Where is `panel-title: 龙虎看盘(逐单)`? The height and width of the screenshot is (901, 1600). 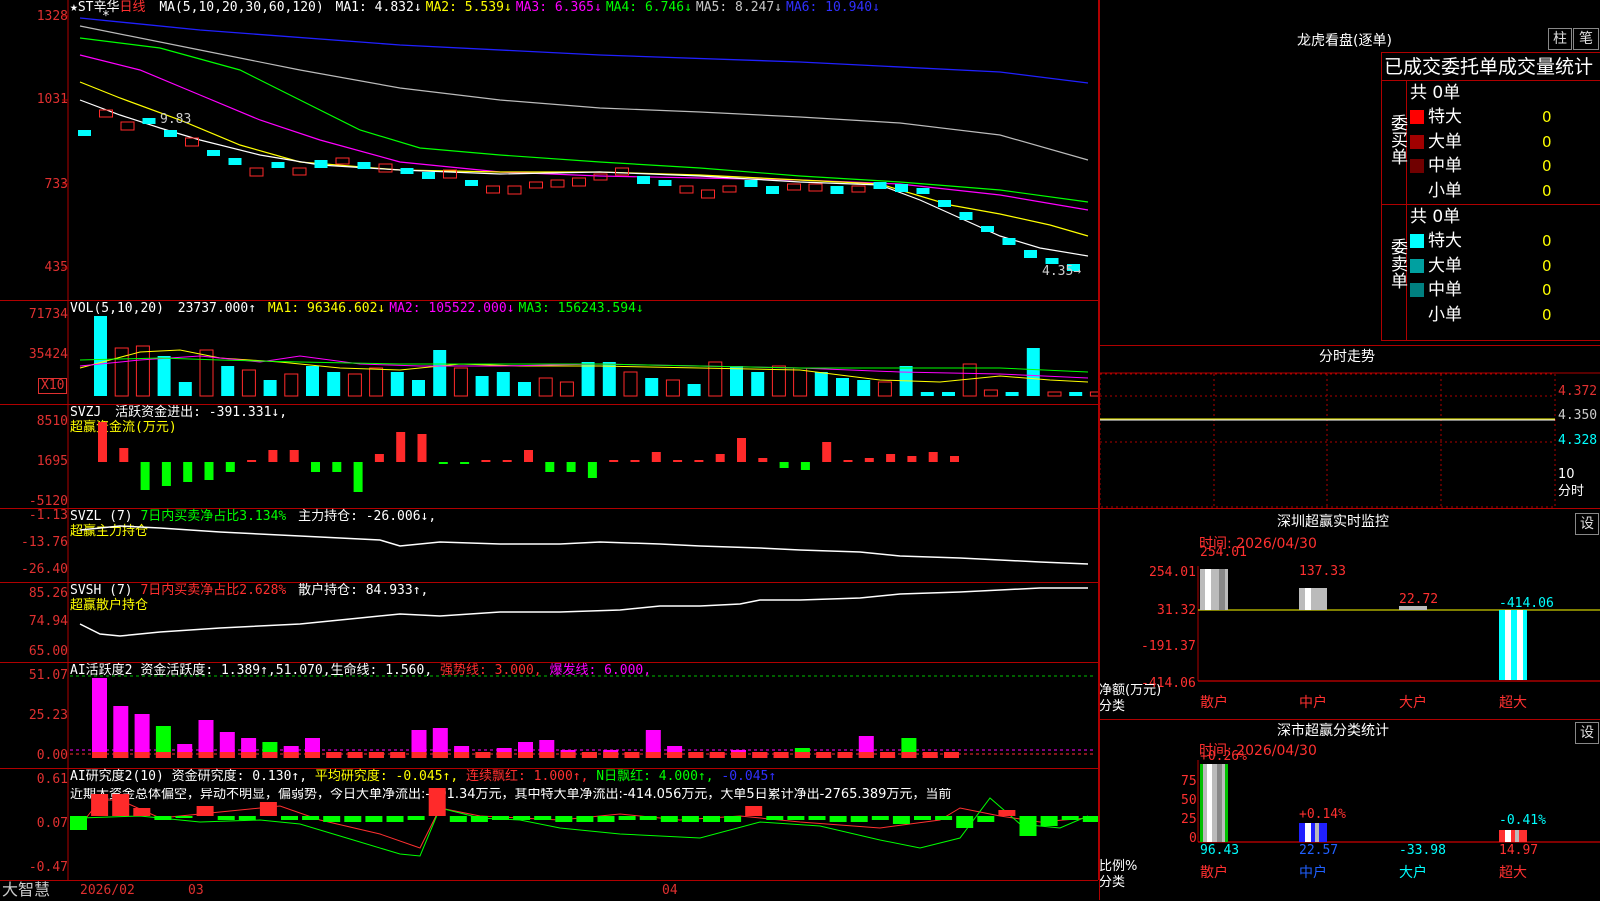 panel-title: 龙虎看盘(逐单) is located at coordinates (1344, 41).